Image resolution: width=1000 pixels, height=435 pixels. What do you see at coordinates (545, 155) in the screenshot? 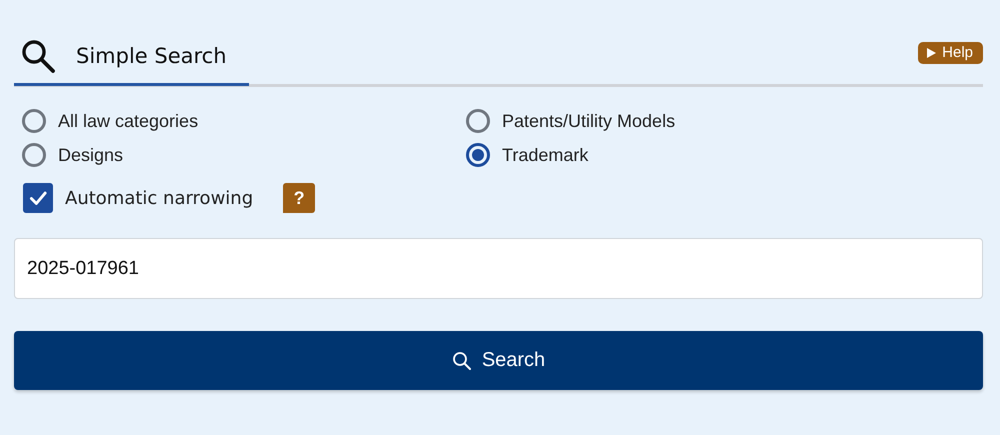
I see `radio-label: Trademark` at bounding box center [545, 155].